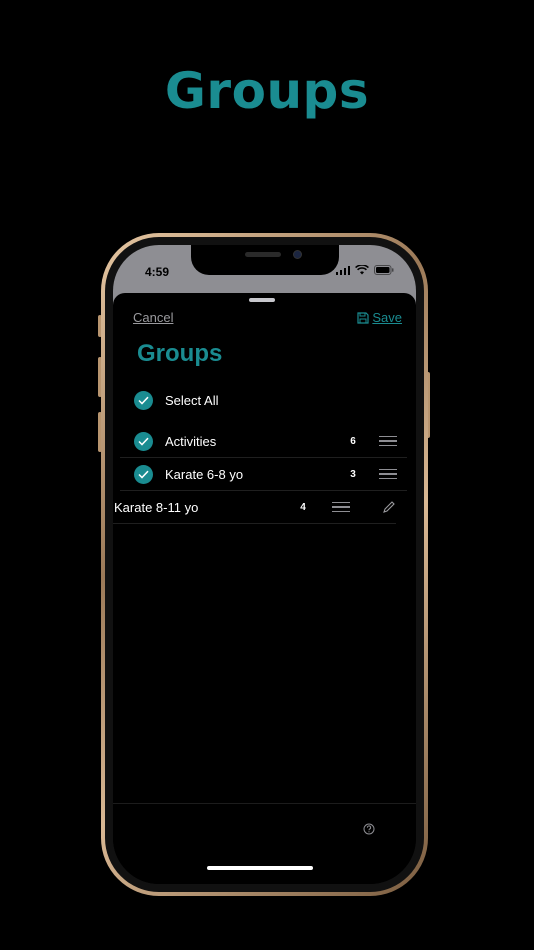 The height and width of the screenshot is (950, 534). Describe the element at coordinates (297, 254) in the screenshot. I see `front-camera` at that location.